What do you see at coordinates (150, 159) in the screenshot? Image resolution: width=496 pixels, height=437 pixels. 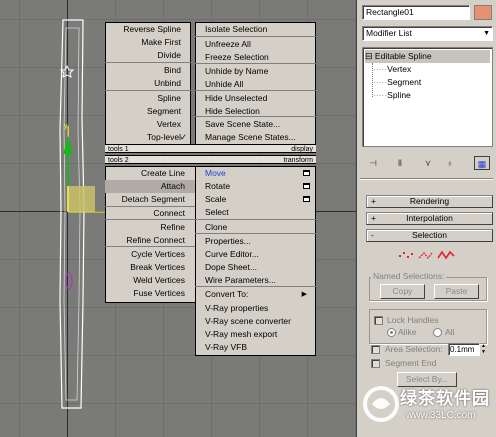 I see `quad-header-left2: tools 2` at bounding box center [150, 159].